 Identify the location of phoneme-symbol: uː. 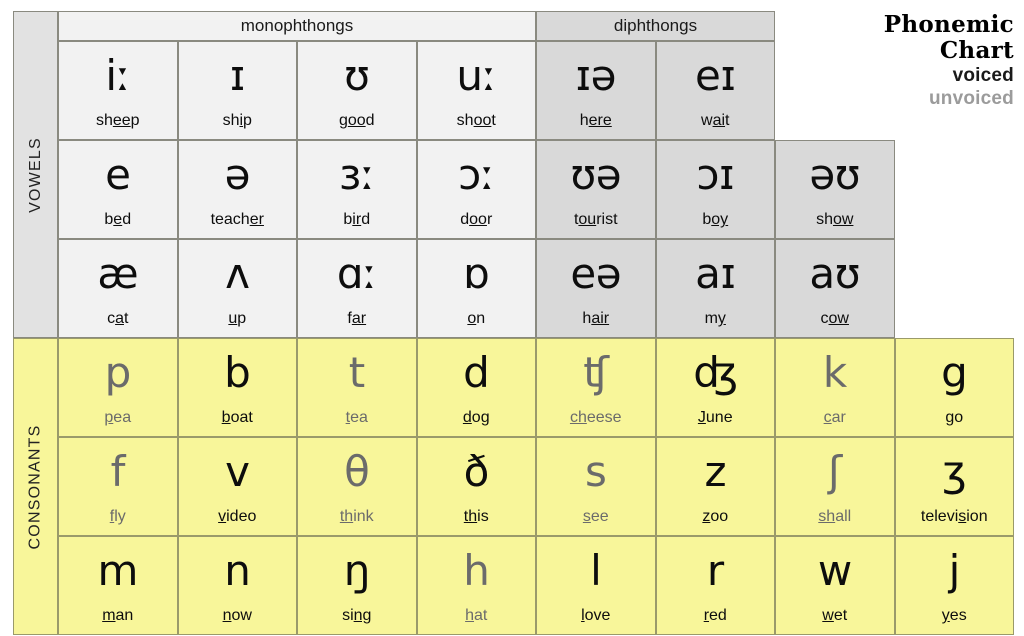
(476, 75).